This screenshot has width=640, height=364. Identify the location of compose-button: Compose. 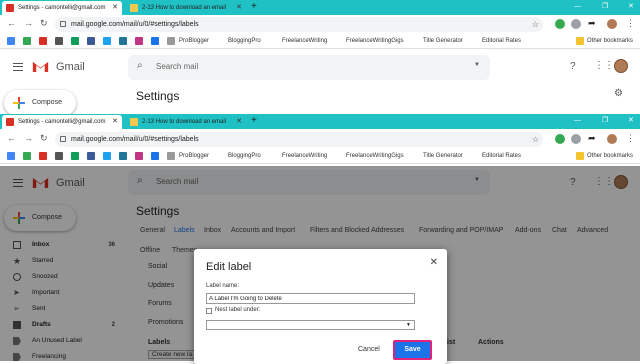
(40, 103).